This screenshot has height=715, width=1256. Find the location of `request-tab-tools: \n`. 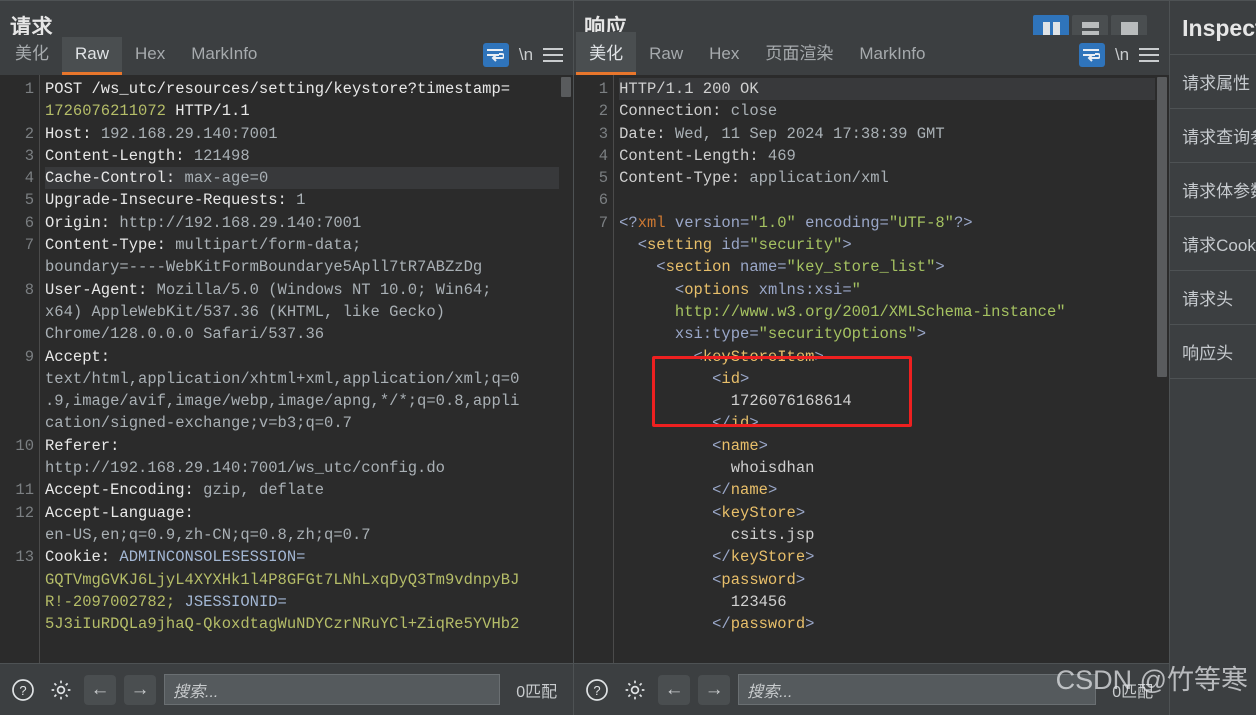

request-tab-tools: \n is located at coordinates (527, 59).